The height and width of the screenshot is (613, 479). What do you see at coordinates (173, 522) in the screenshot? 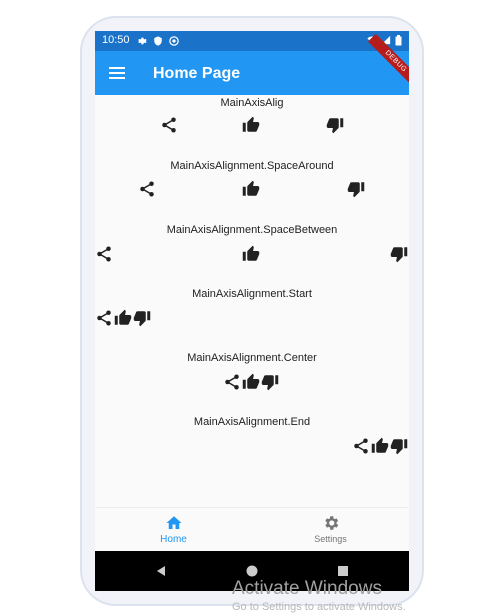
I see `home-icon` at bounding box center [173, 522].